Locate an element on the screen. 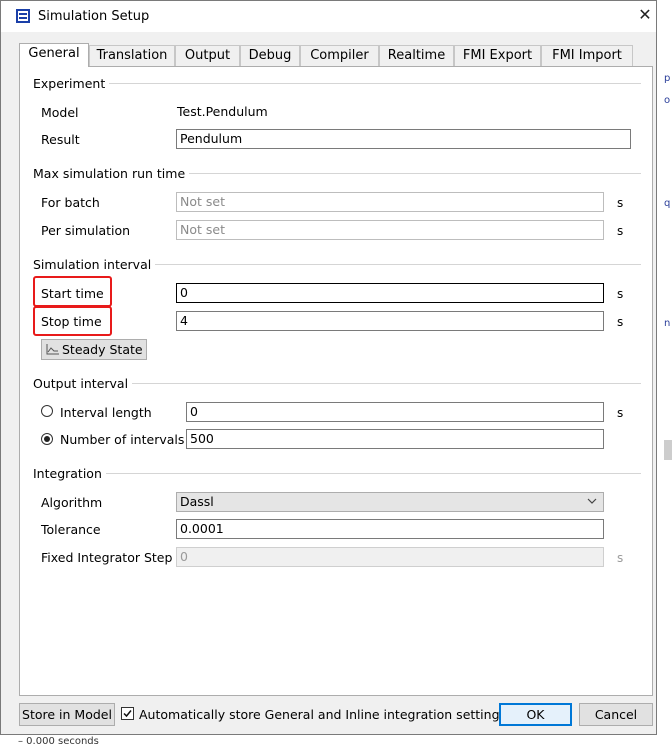 The image size is (672, 747). fixed-integrator-step-input: 0 is located at coordinates (390, 557).